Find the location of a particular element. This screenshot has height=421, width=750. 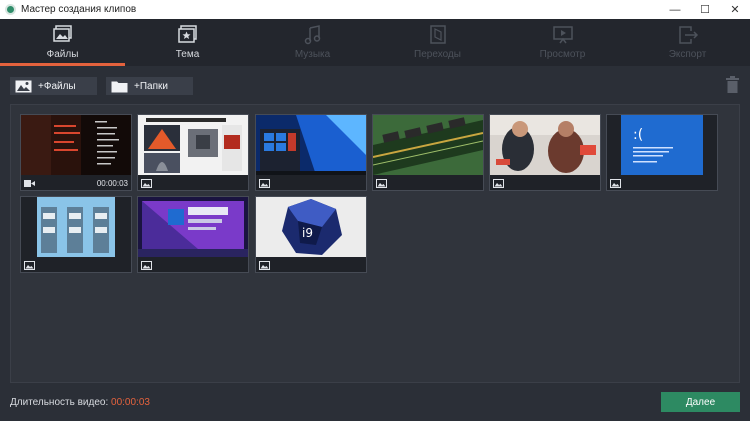

close-button: ✕ is located at coordinates (735, 9).